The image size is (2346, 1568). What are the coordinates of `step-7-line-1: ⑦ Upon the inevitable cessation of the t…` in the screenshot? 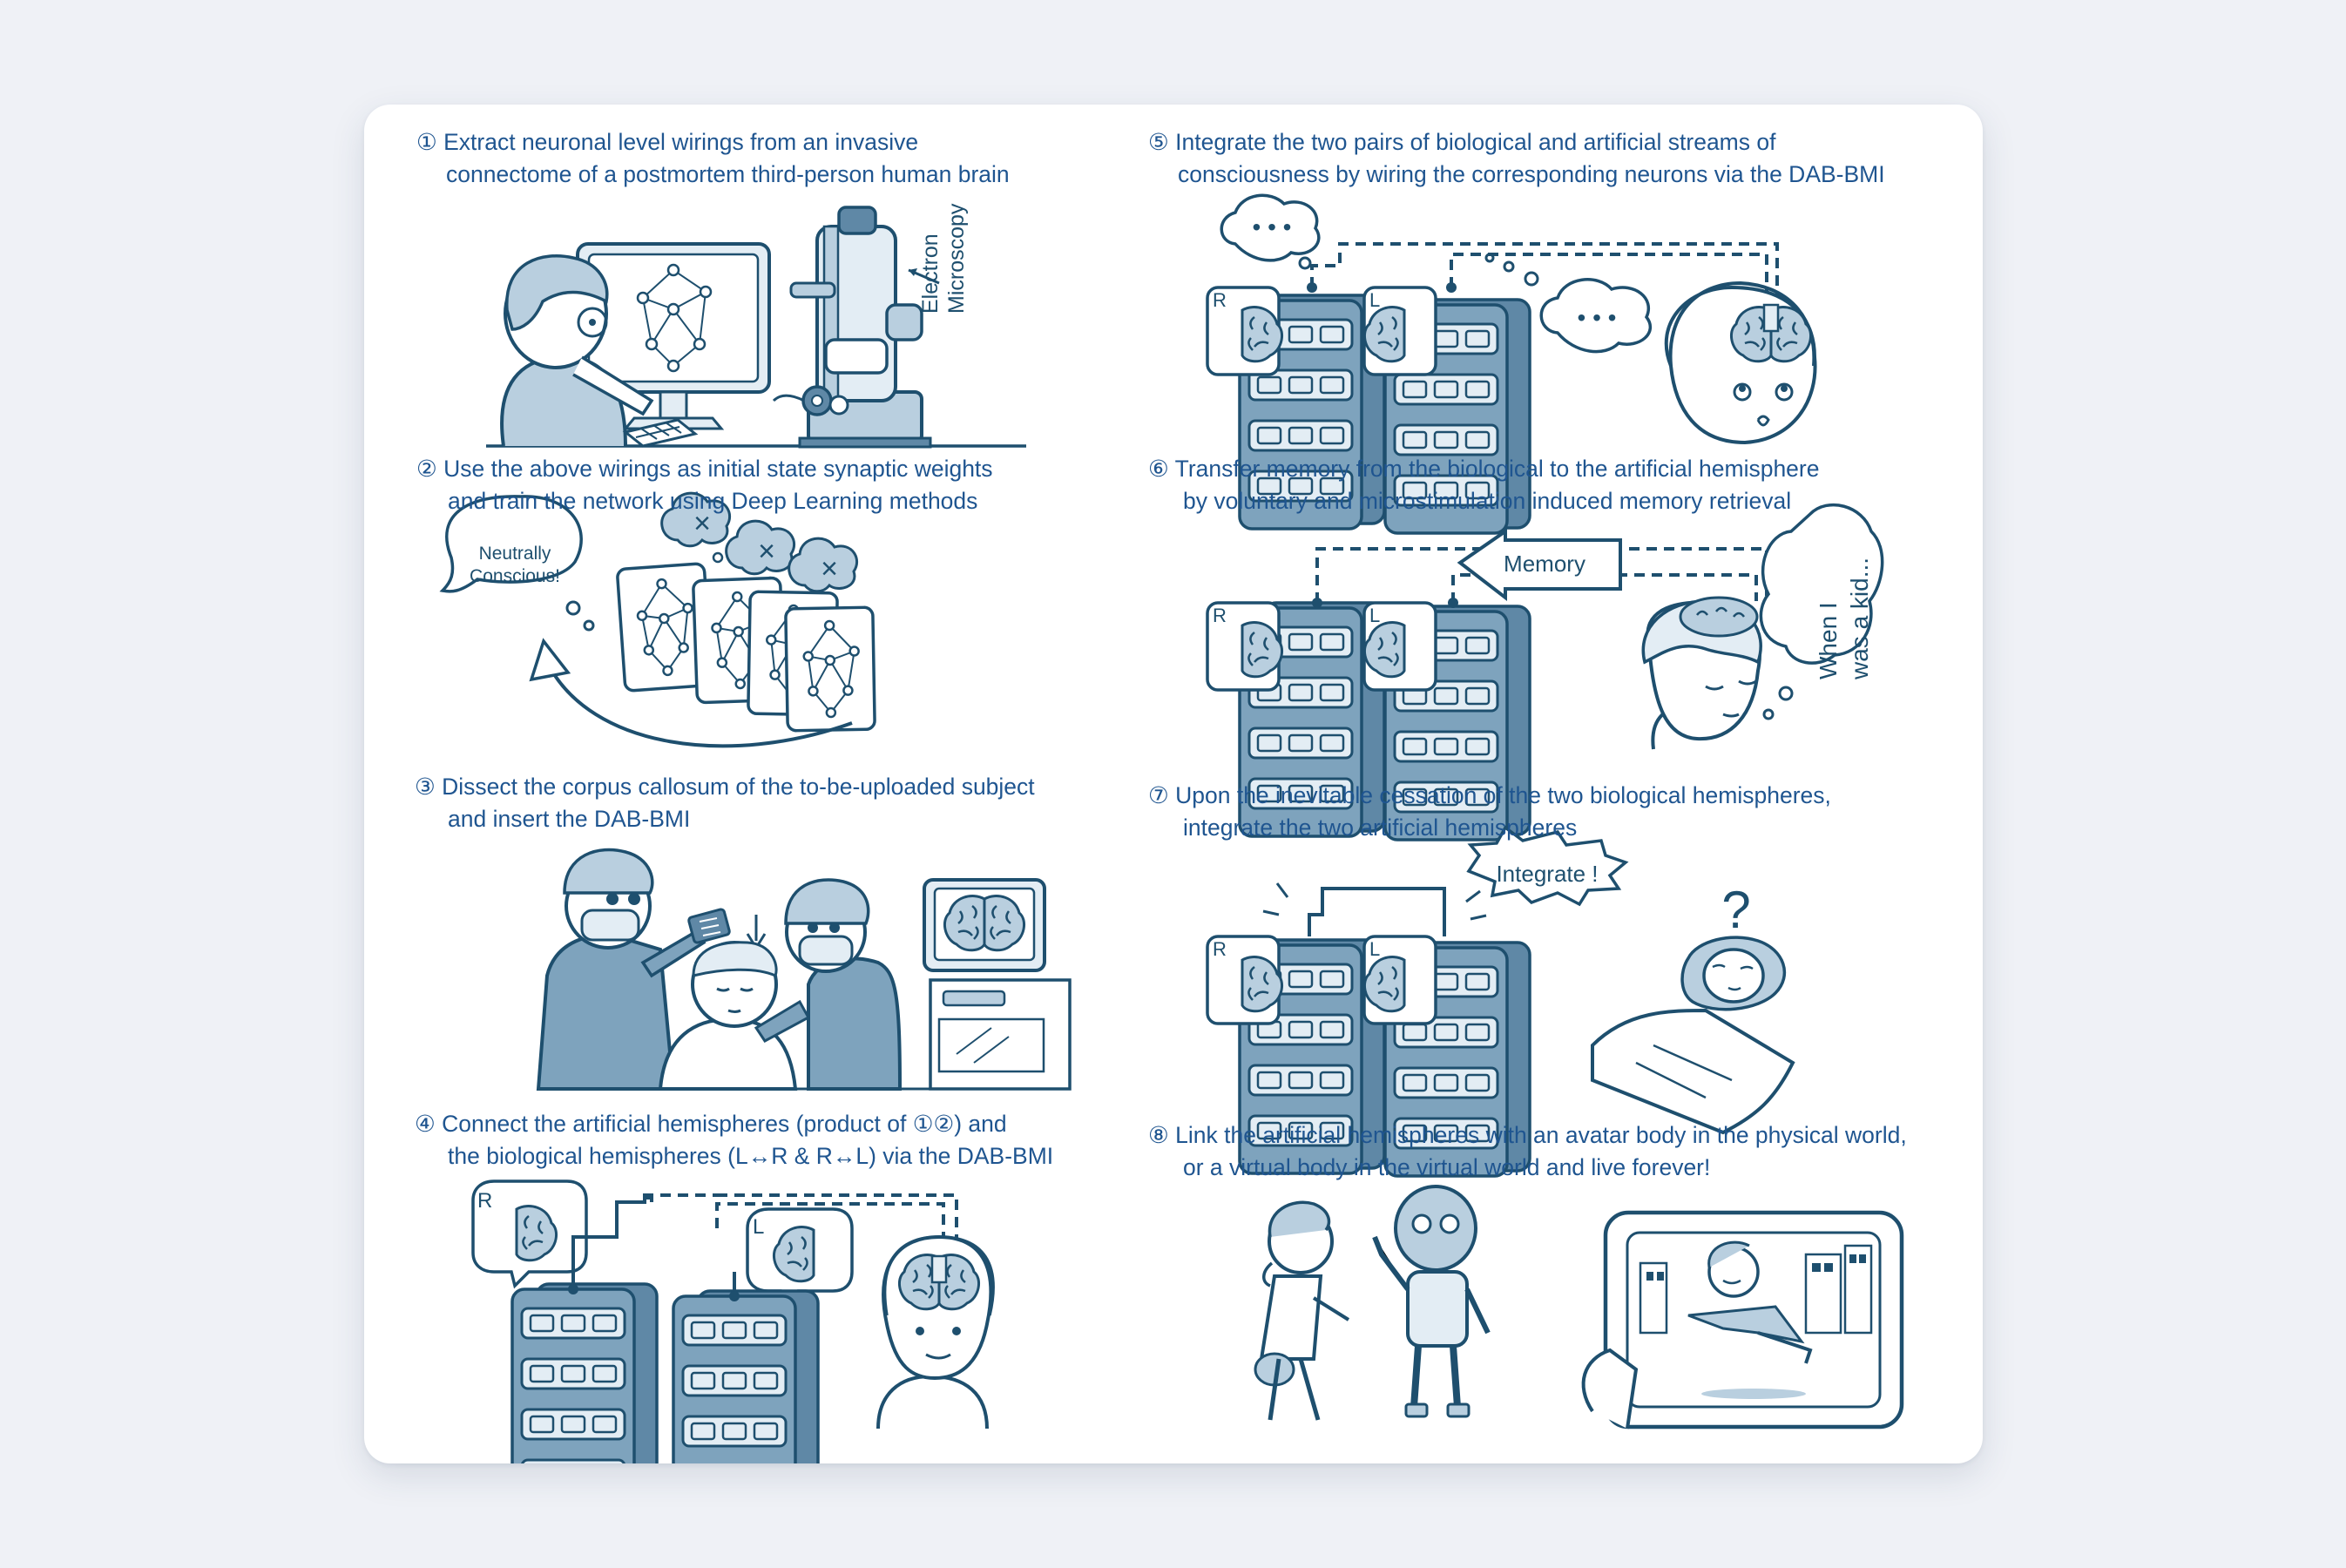 It's located at (1489, 795).